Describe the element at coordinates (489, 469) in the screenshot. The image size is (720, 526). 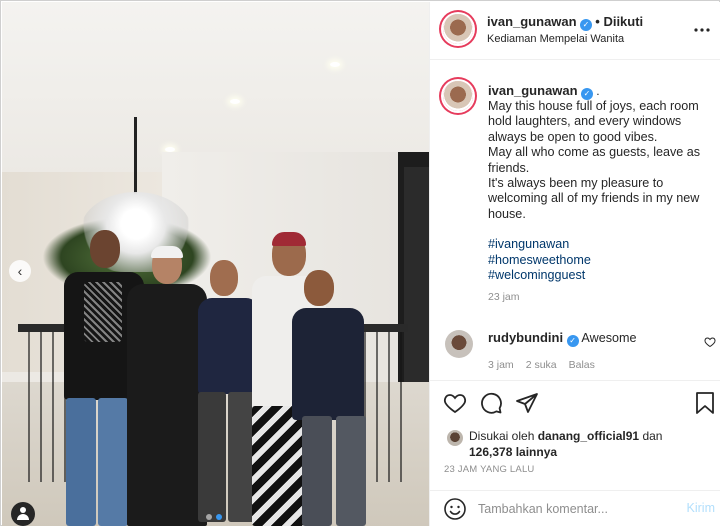
I see `post-time: 23 JAM YANG LALU` at that location.